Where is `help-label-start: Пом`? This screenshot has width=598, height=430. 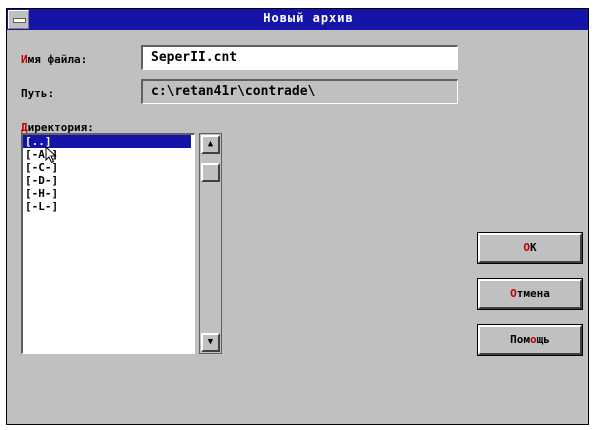
help-label-start: Пом is located at coordinates (520, 339).